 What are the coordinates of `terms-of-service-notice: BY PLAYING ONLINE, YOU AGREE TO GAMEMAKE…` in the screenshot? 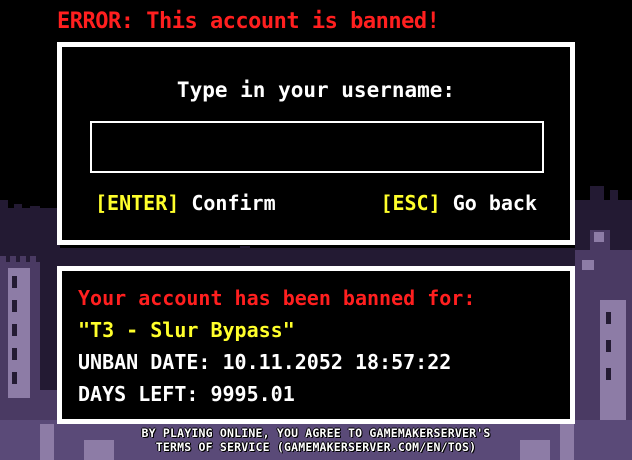 It's located at (316, 440).